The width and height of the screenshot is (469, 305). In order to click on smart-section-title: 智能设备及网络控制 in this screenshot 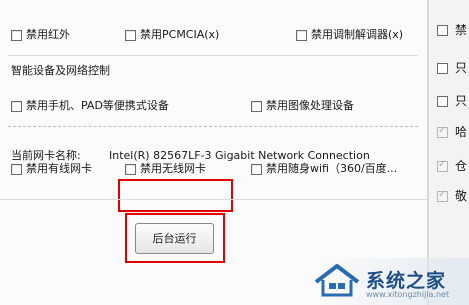, I will do `click(60, 70)`.